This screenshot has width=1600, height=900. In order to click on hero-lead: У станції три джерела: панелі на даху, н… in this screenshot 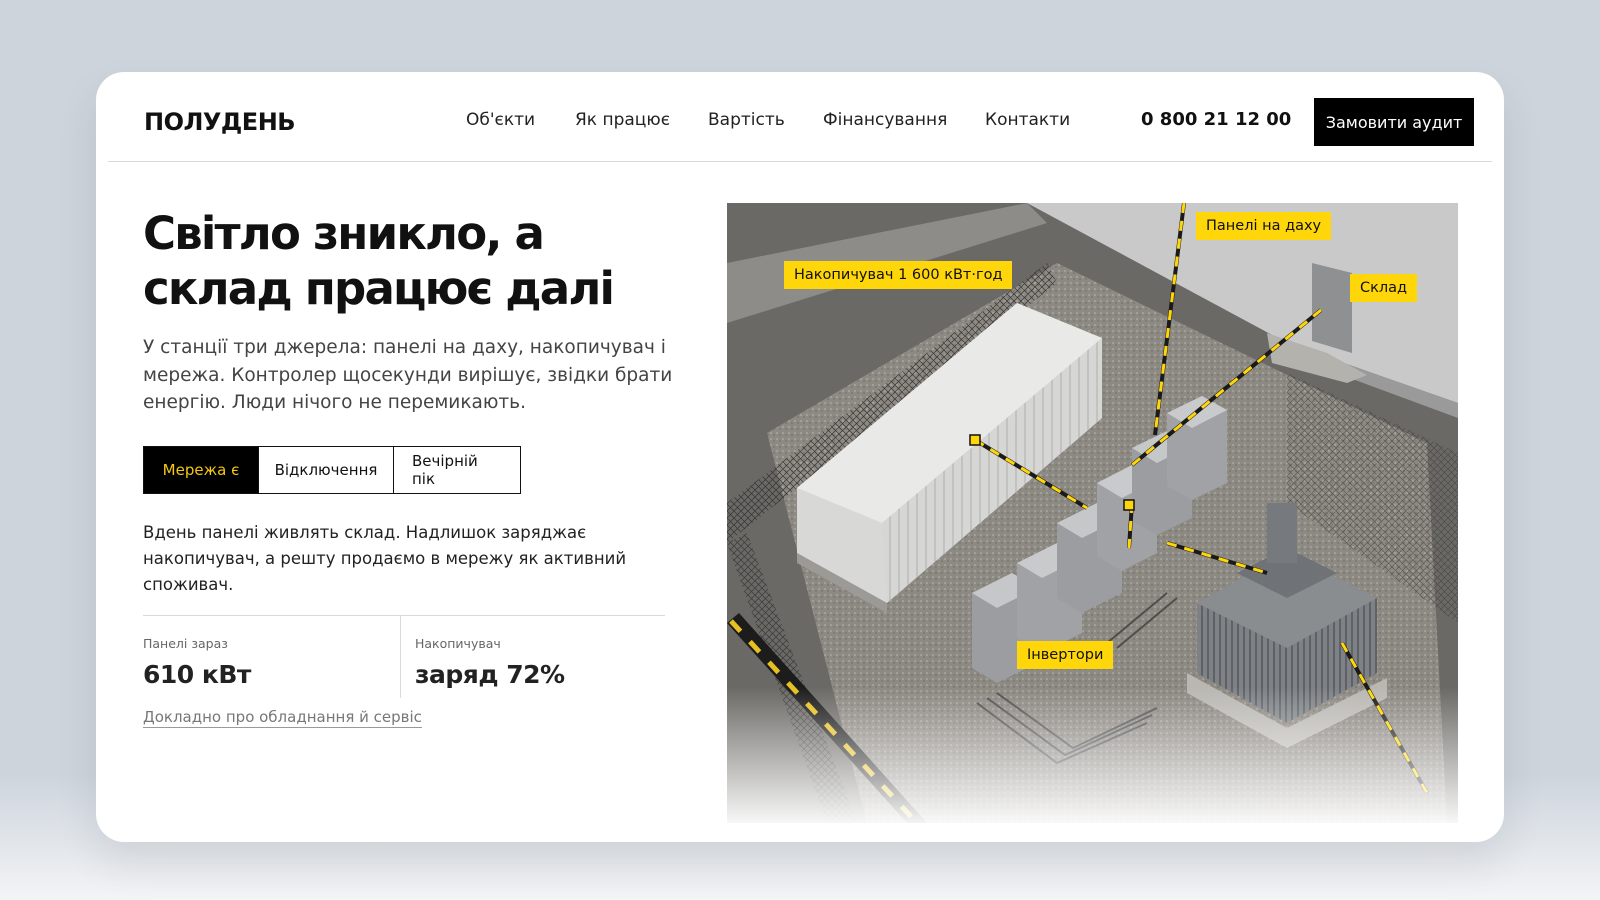, I will do `click(408, 375)`.